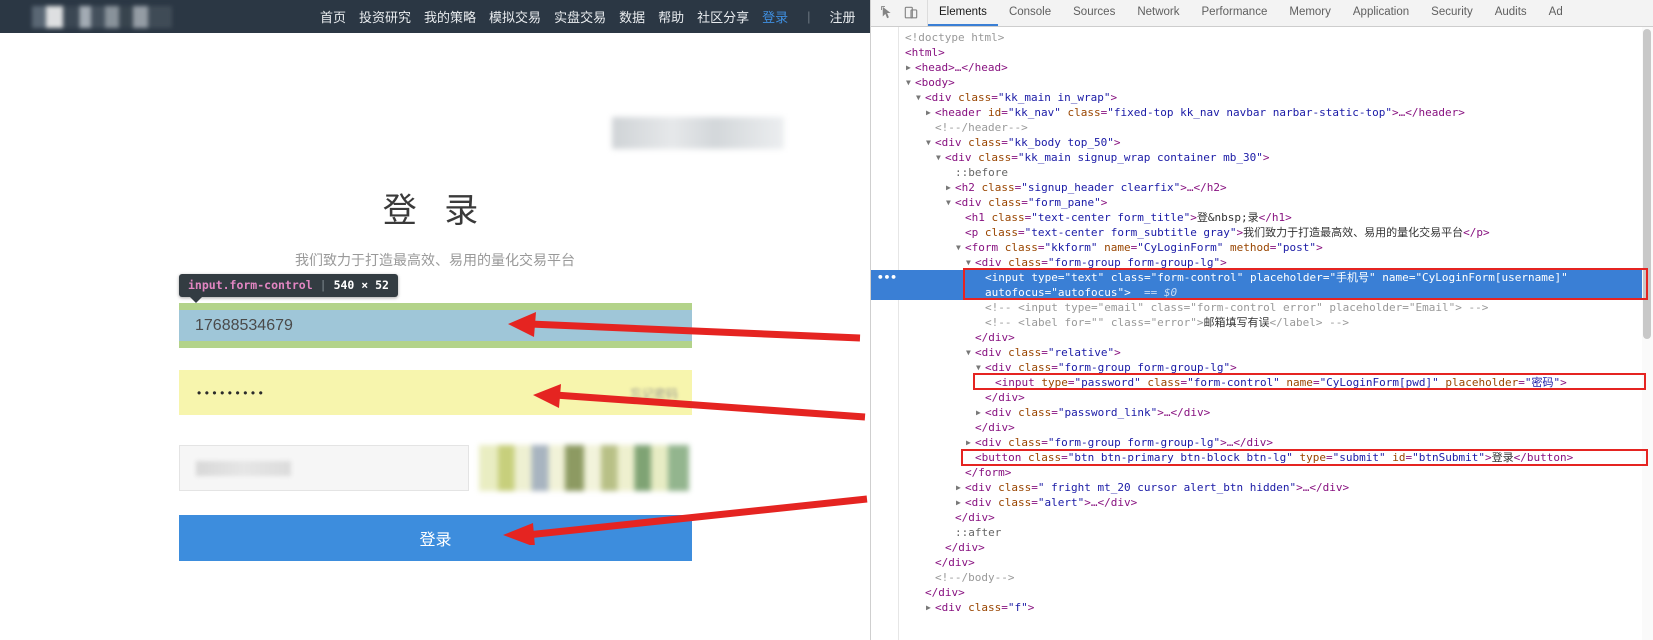 The height and width of the screenshot is (640, 1653). What do you see at coordinates (632, 16) in the screenshot?
I see `nav-link-5: 数据` at bounding box center [632, 16].